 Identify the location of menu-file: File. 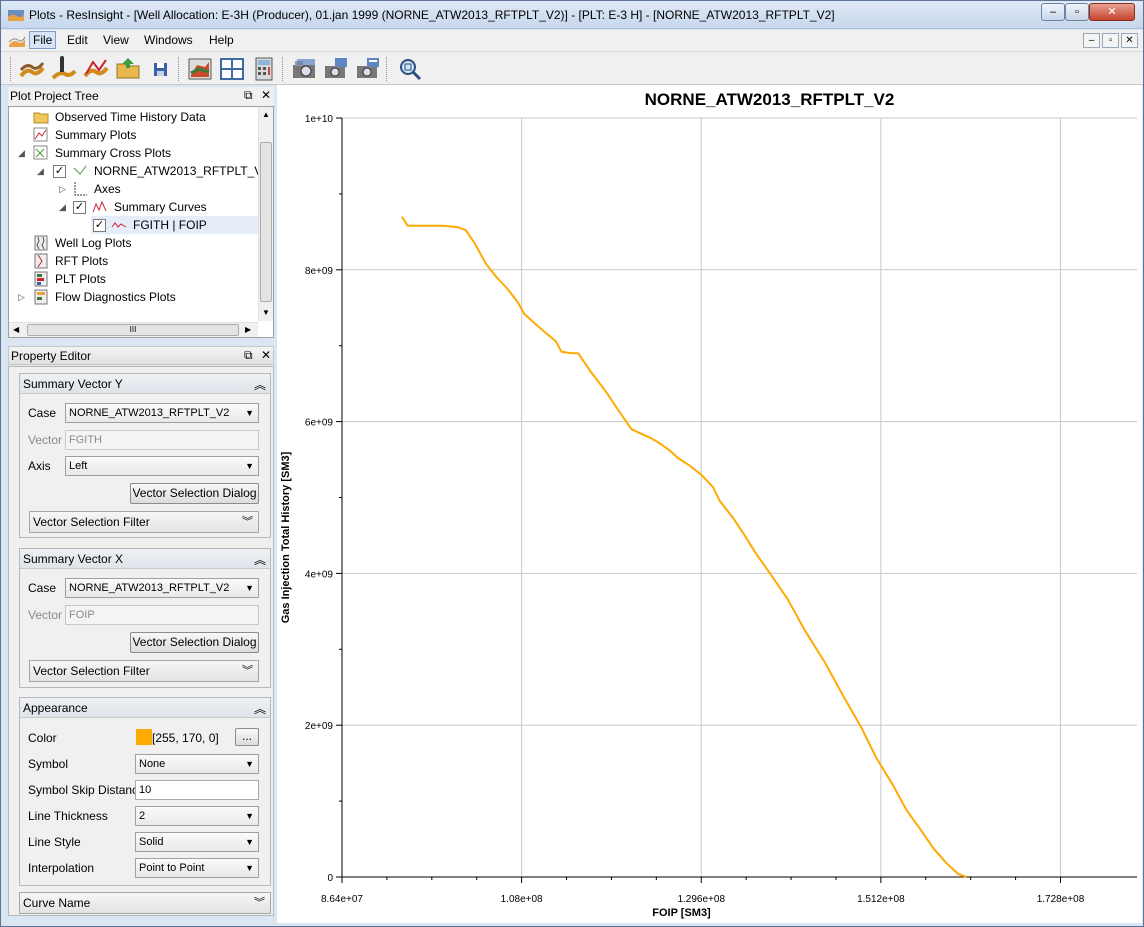
(43, 40).